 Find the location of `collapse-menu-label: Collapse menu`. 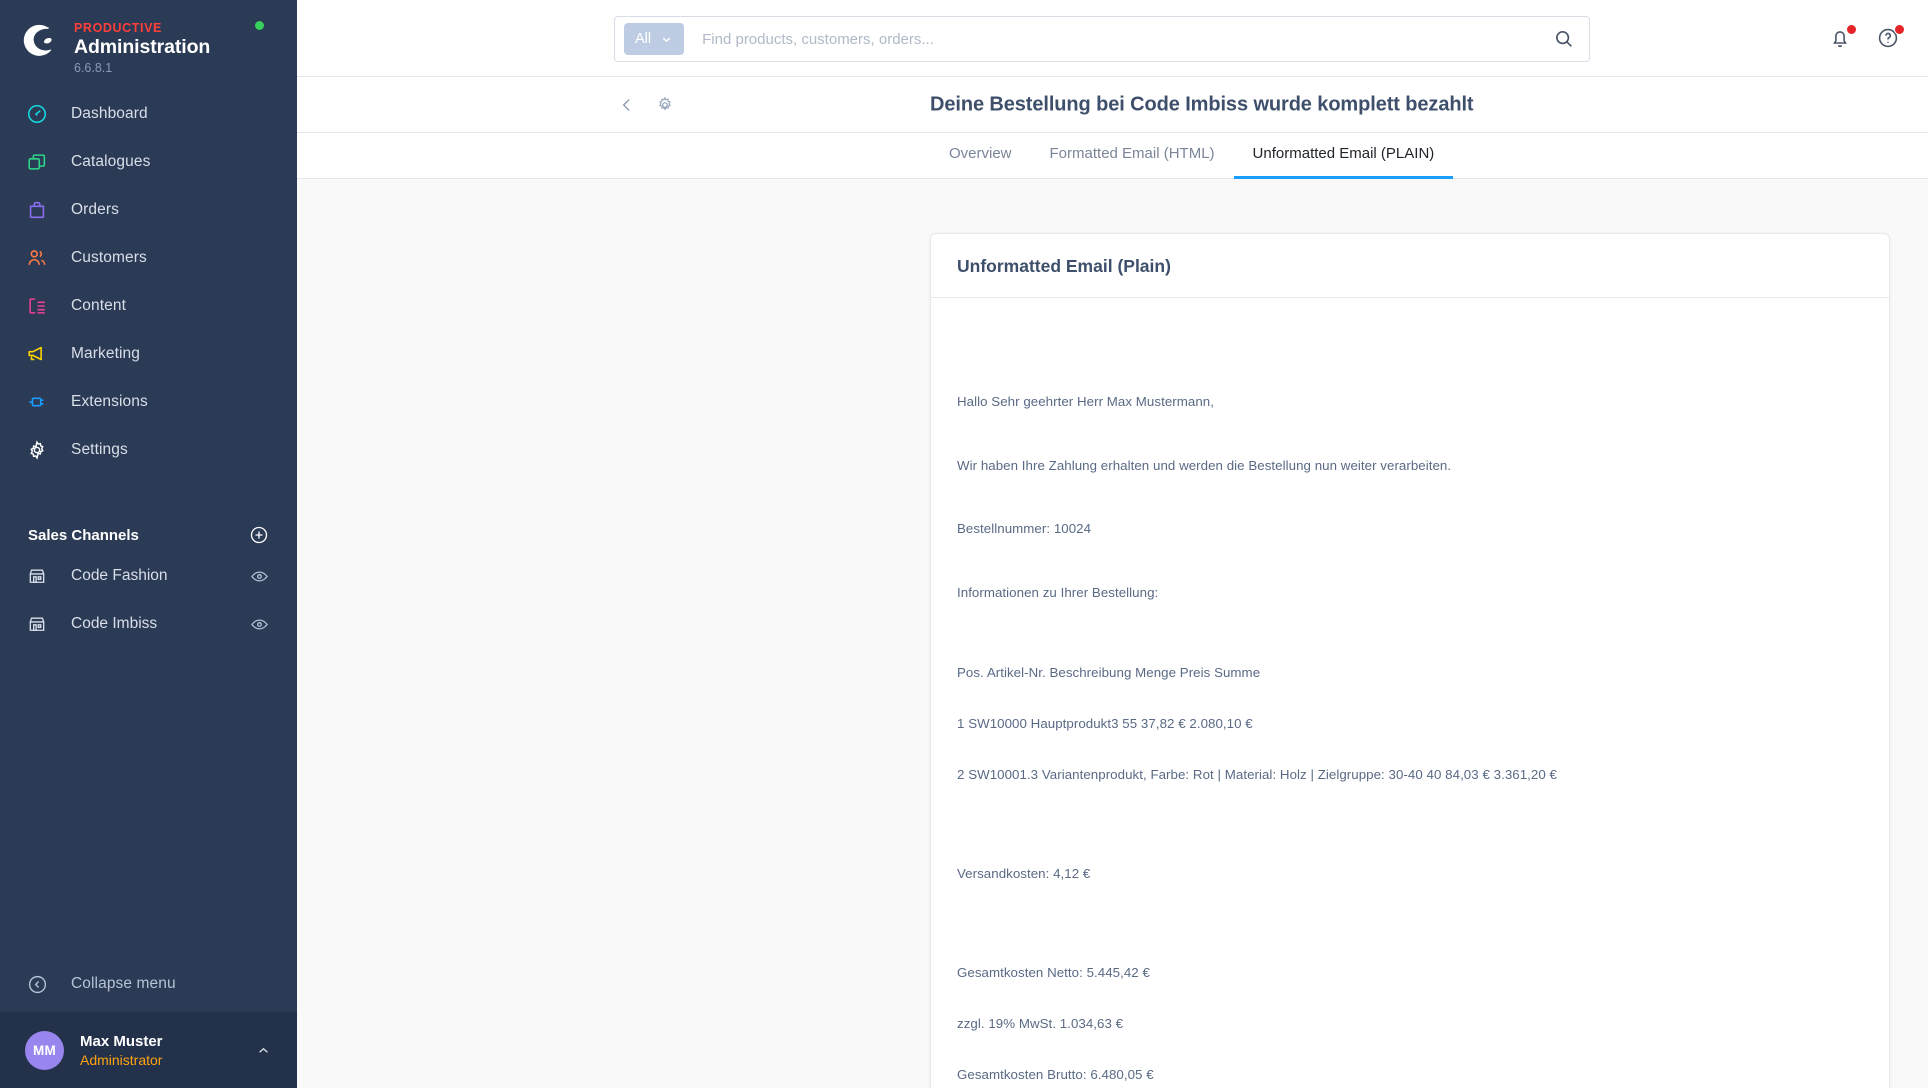

collapse-menu-label: Collapse menu is located at coordinates (123, 983).